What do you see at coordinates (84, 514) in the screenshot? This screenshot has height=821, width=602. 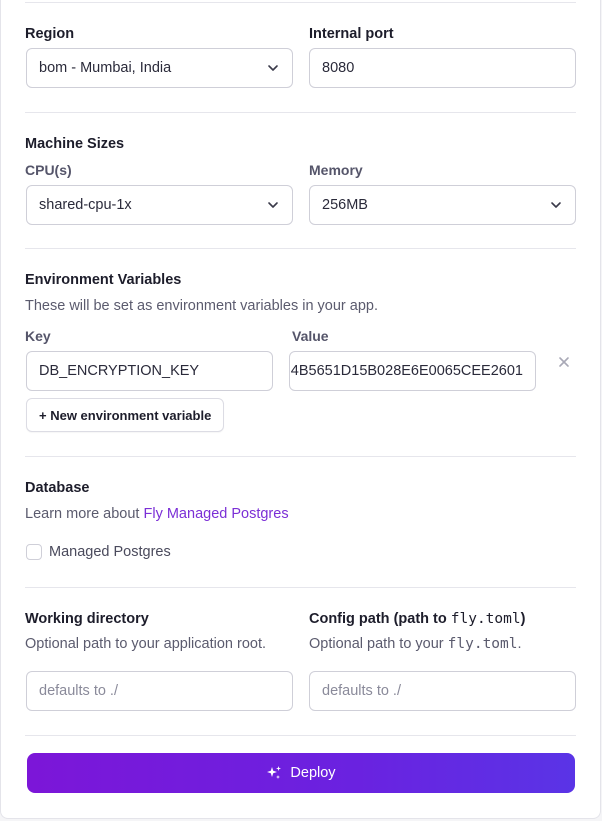 I see `database-learn-text: Learn more about` at bounding box center [84, 514].